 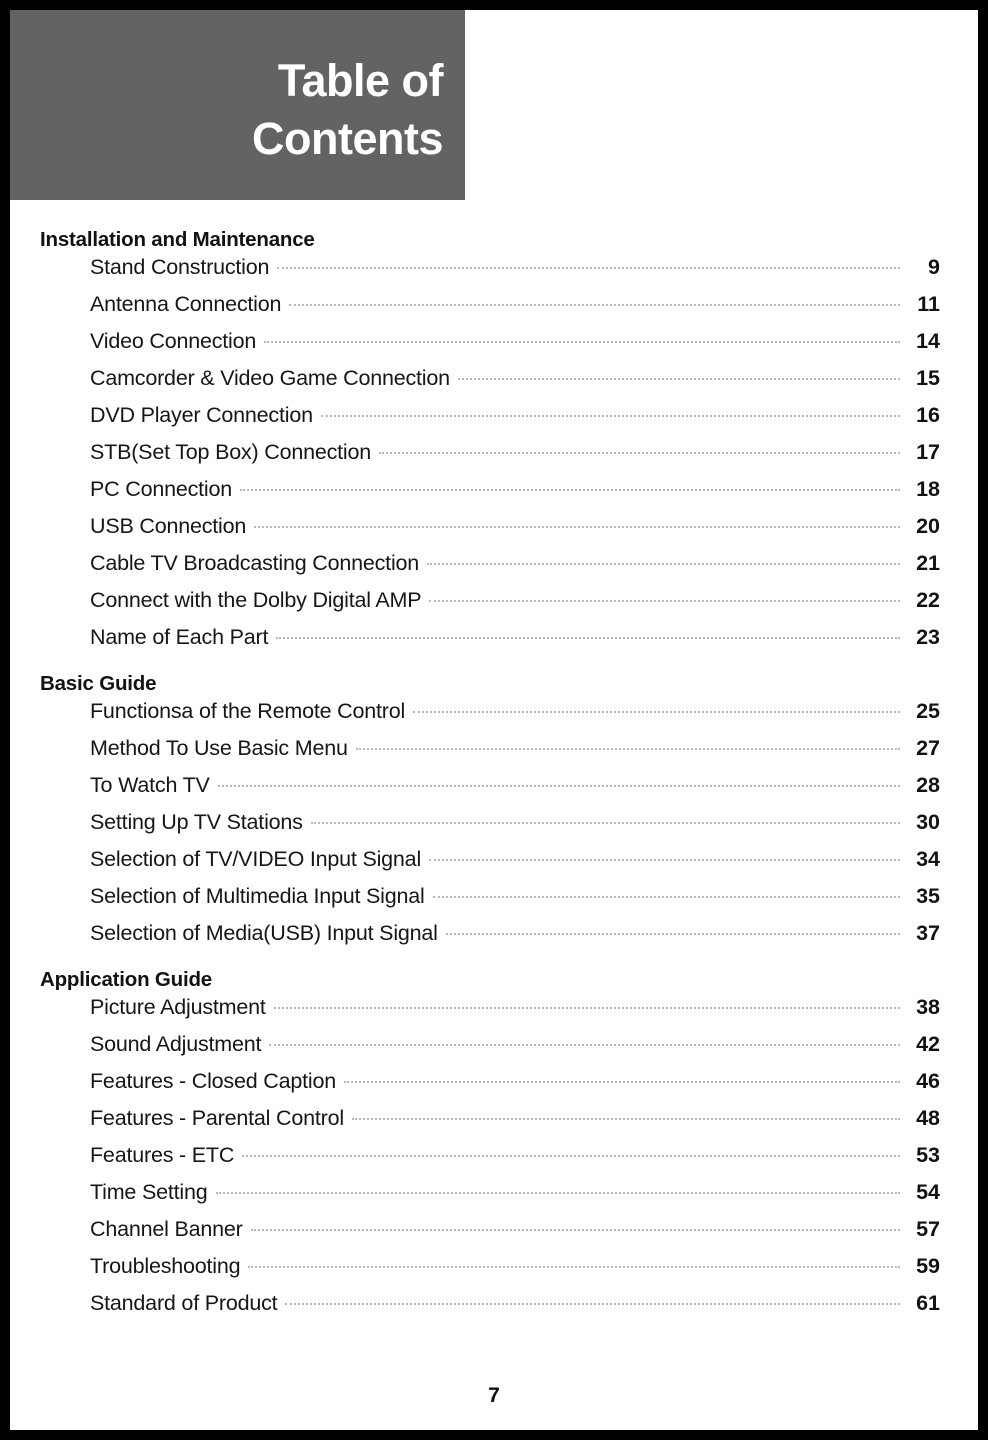 What do you see at coordinates (490, 717) in the screenshot?
I see `toc-entry: Functionsa of the Remote Control 25` at bounding box center [490, 717].